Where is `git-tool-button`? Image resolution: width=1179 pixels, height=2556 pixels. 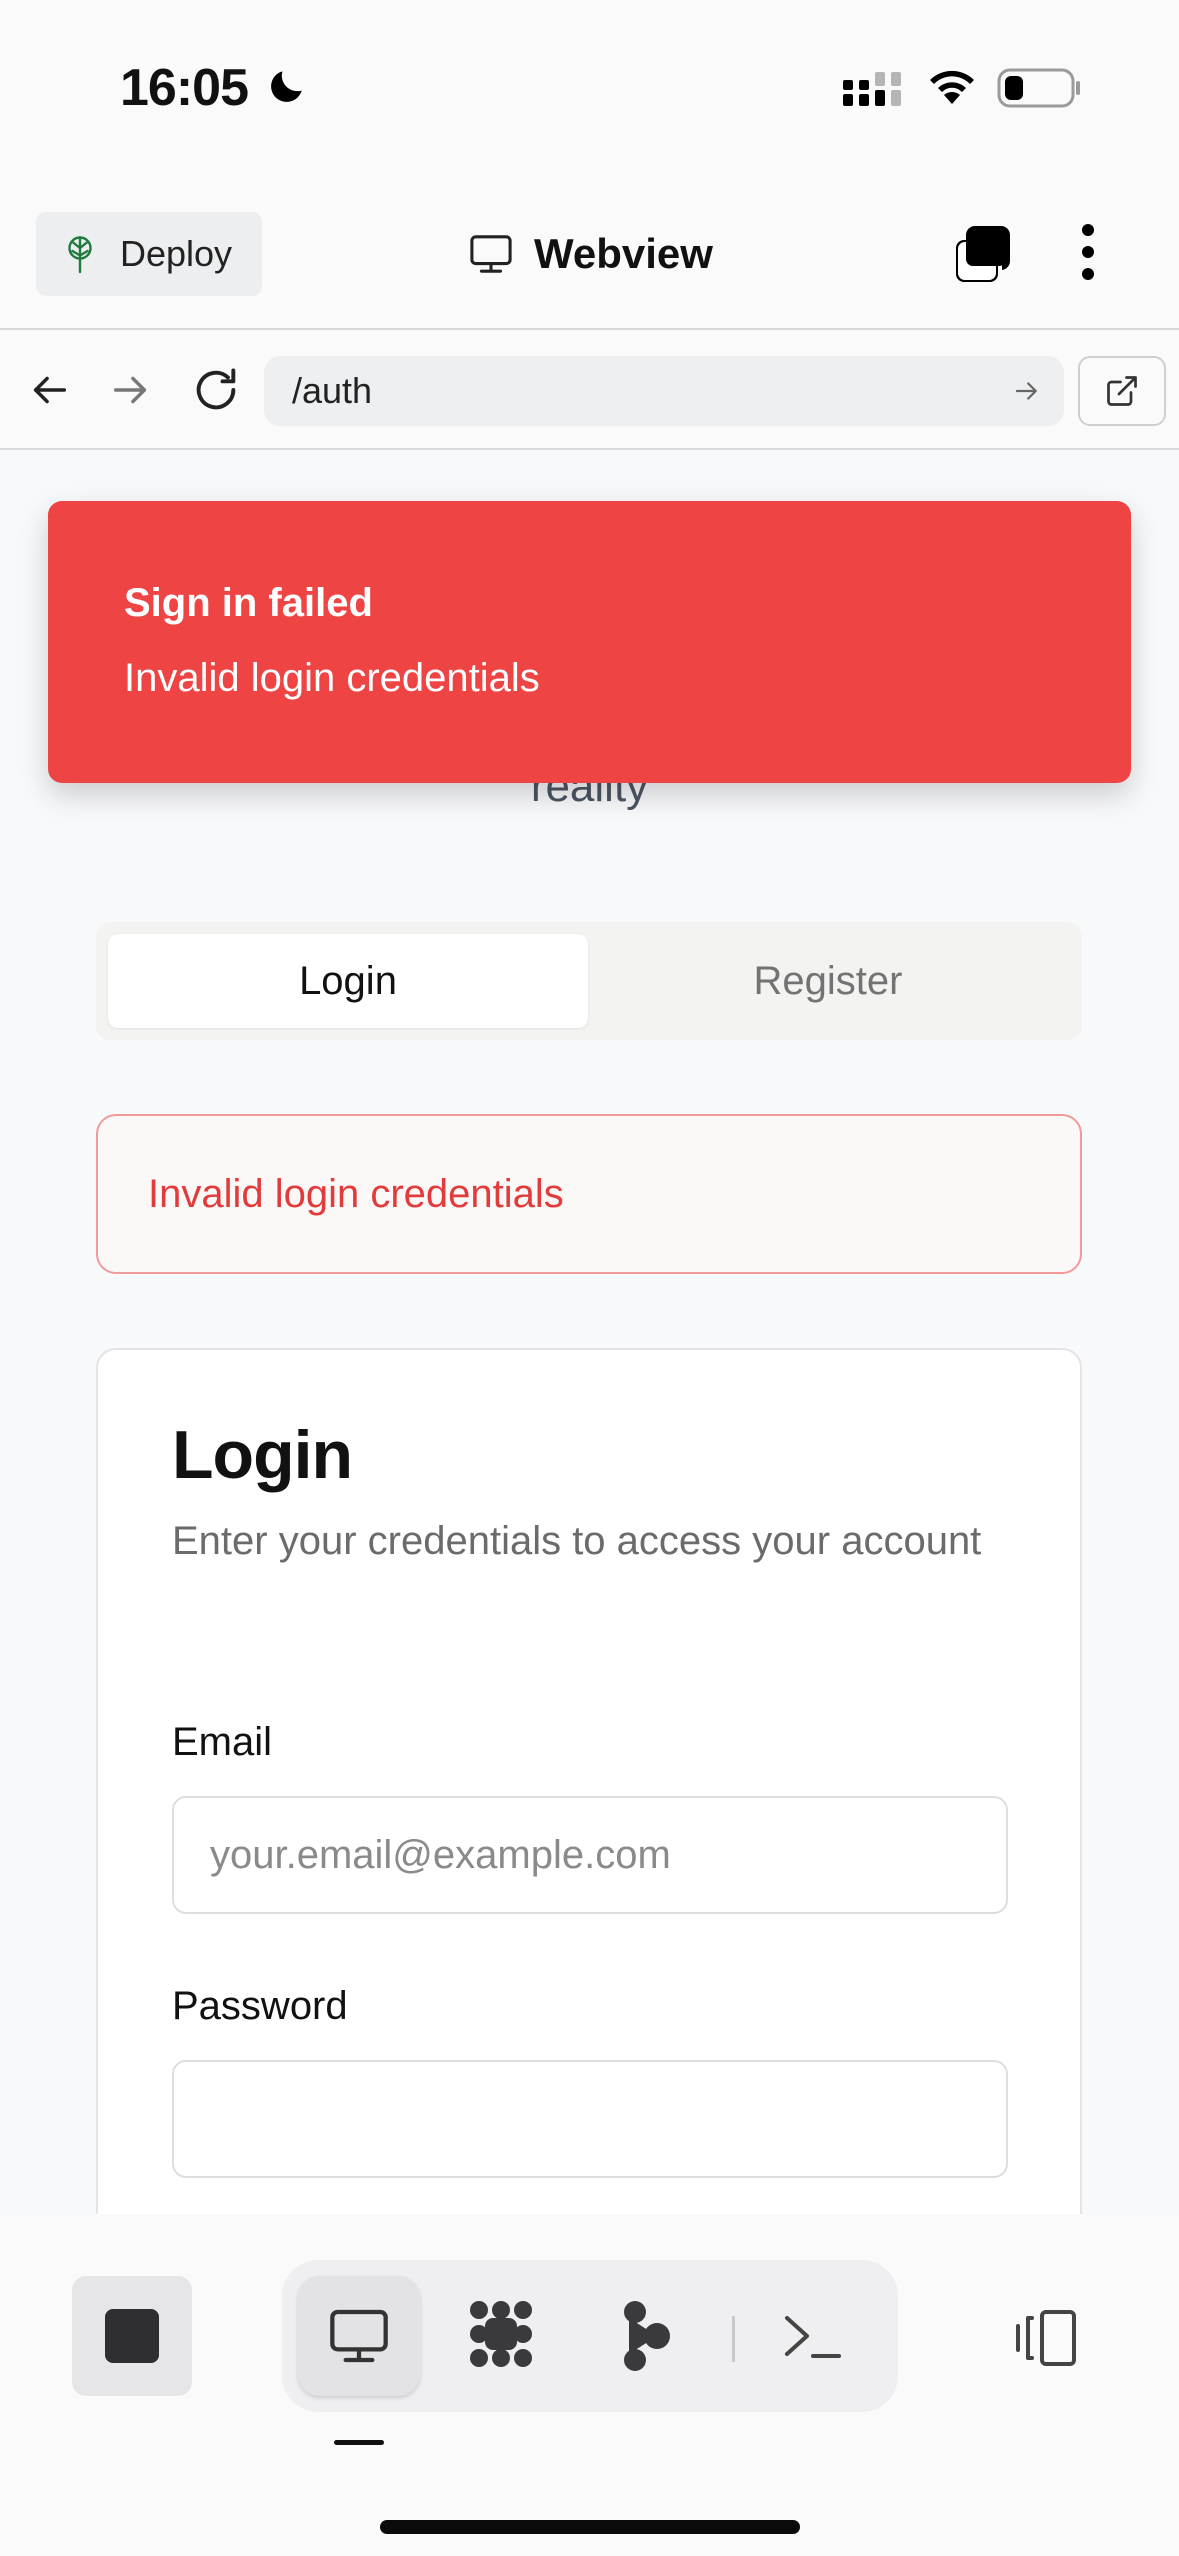
git-tool-button is located at coordinates (647, 2336).